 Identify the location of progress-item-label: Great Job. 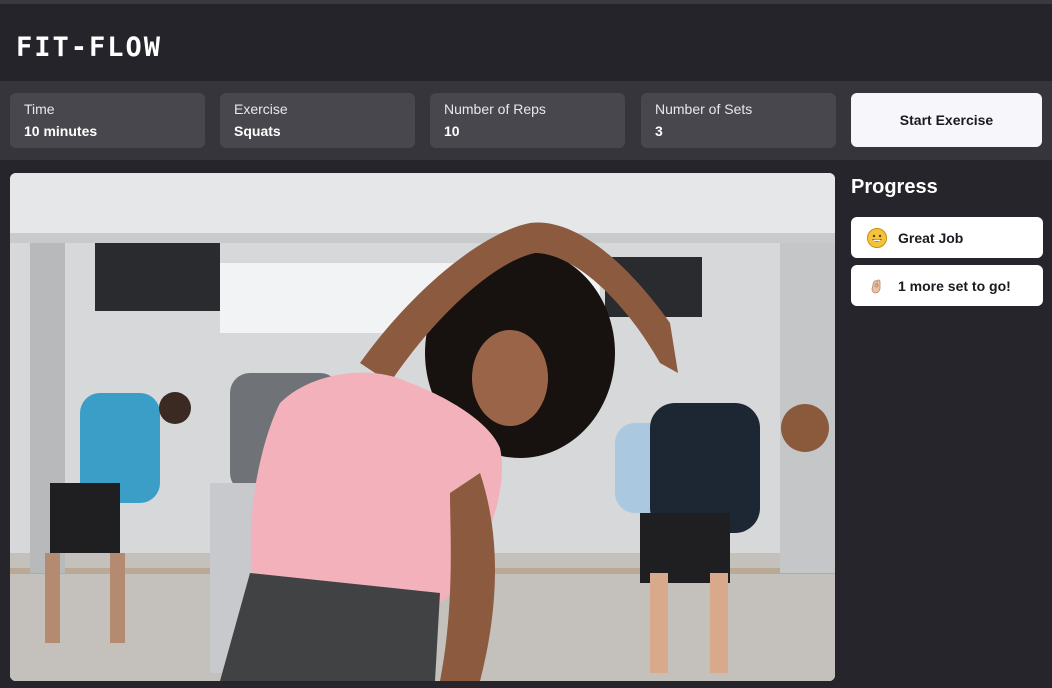
(931, 237).